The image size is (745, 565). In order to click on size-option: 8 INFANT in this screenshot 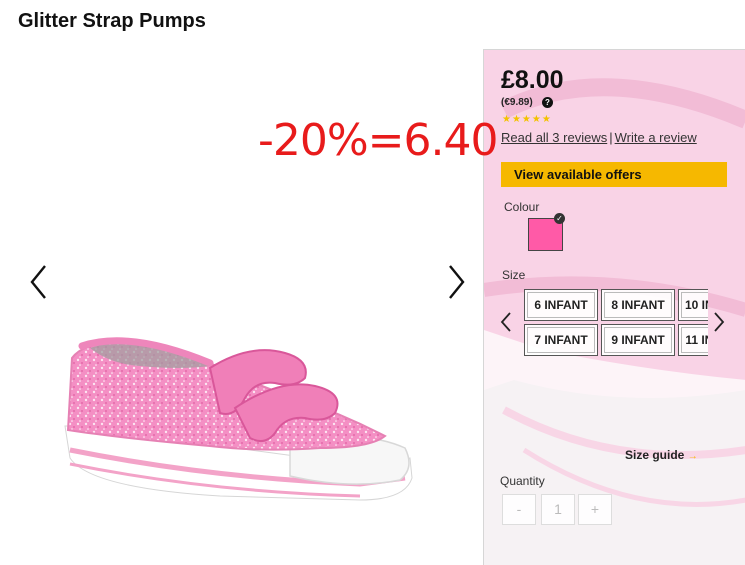, I will do `click(638, 305)`.